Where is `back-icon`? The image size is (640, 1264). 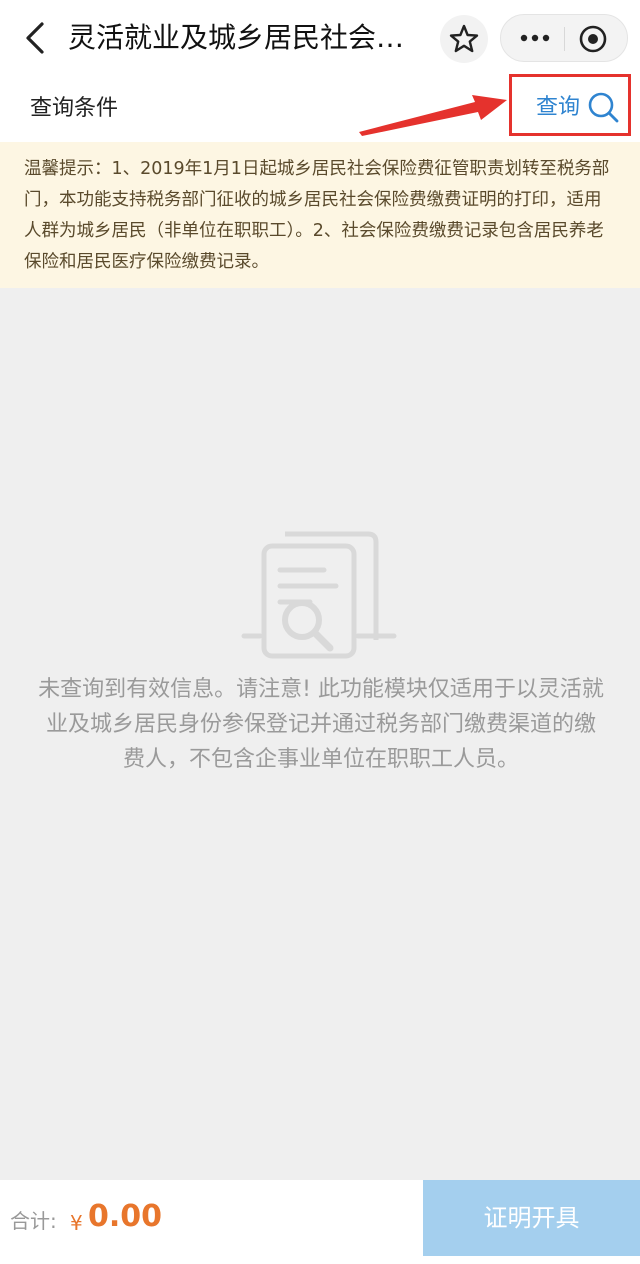
back-icon is located at coordinates (35, 38).